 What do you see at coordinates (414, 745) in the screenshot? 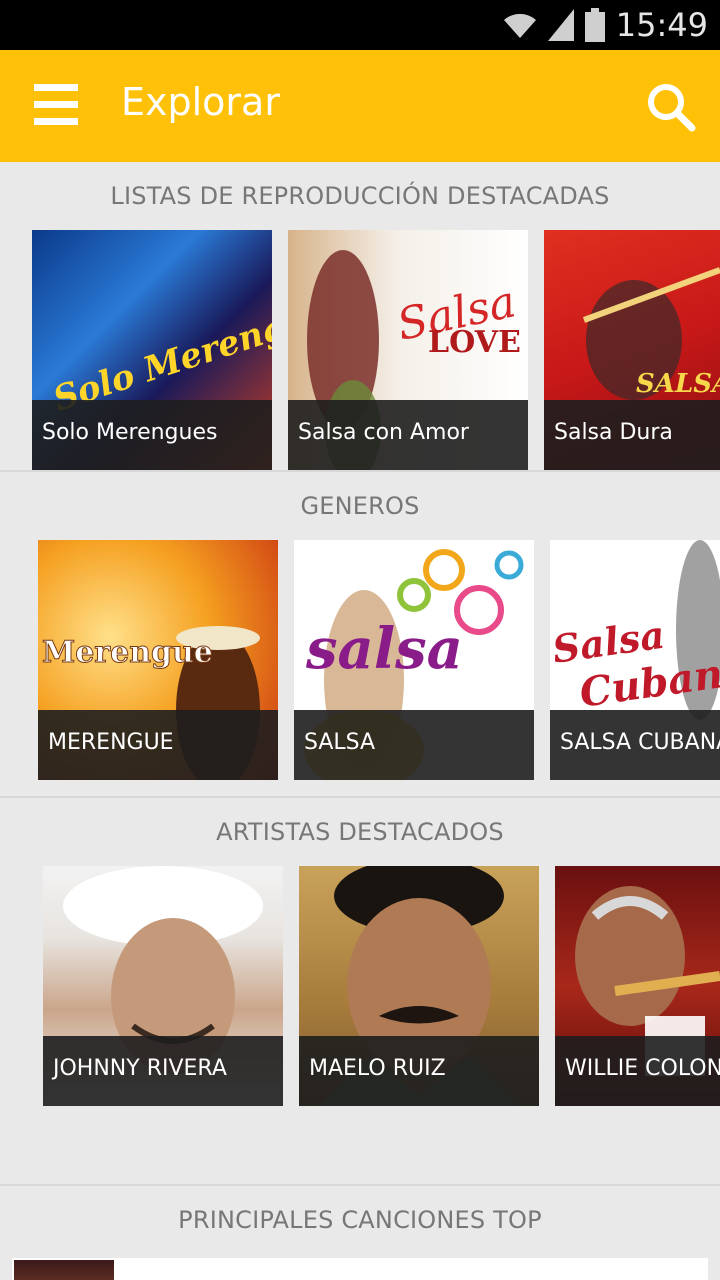
I see `genre-caption: SALSA` at bounding box center [414, 745].